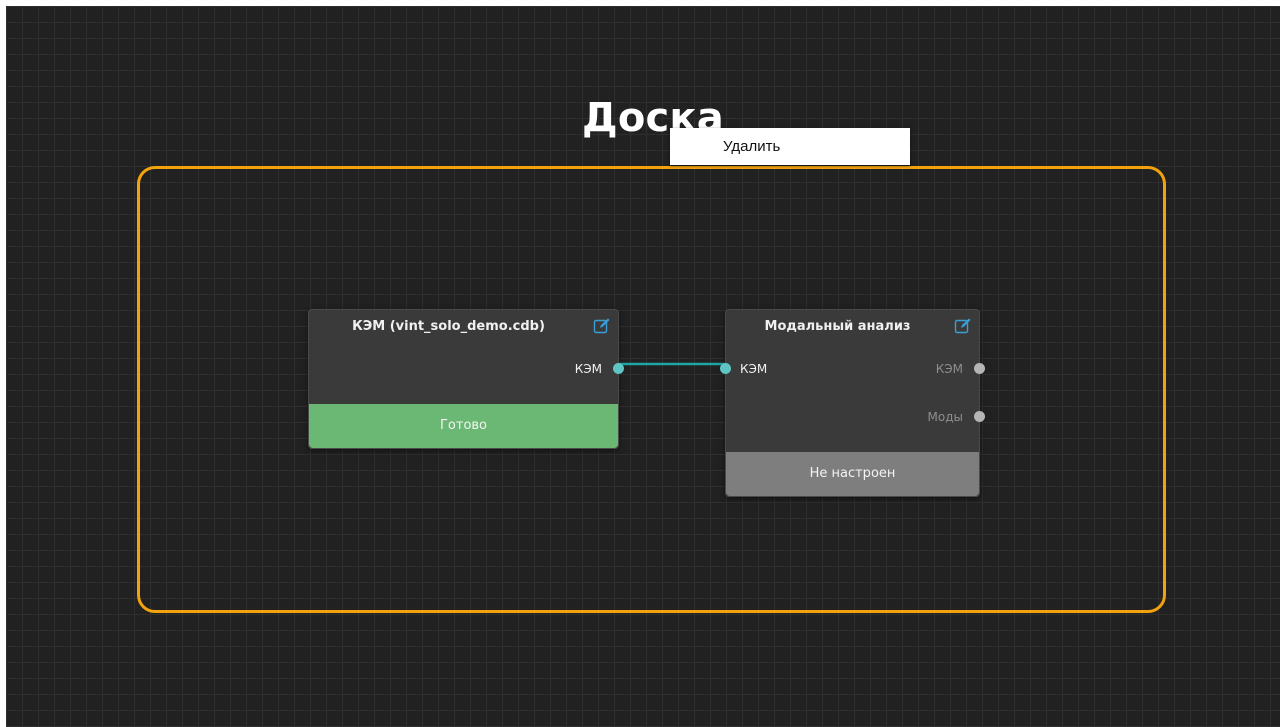 This screenshot has width=1284, height=727. Describe the element at coordinates (466, 379) in the screenshot. I see `node-kem: КЭМ (vint_solo_demo.cdb) КЭМ Готово` at that location.